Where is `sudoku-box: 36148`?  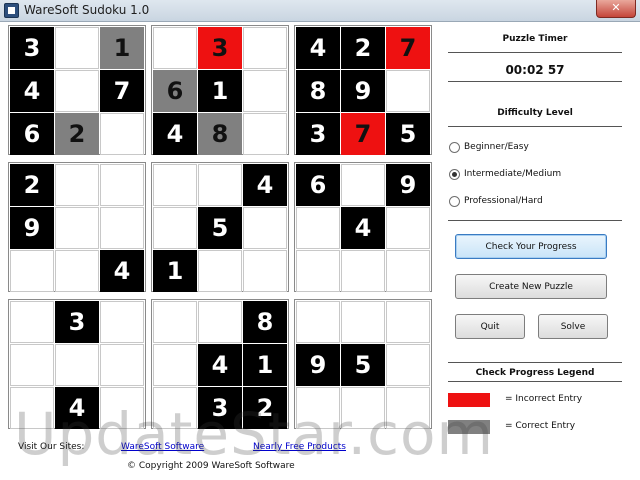
sudoku-box: 36148 is located at coordinates (220, 90).